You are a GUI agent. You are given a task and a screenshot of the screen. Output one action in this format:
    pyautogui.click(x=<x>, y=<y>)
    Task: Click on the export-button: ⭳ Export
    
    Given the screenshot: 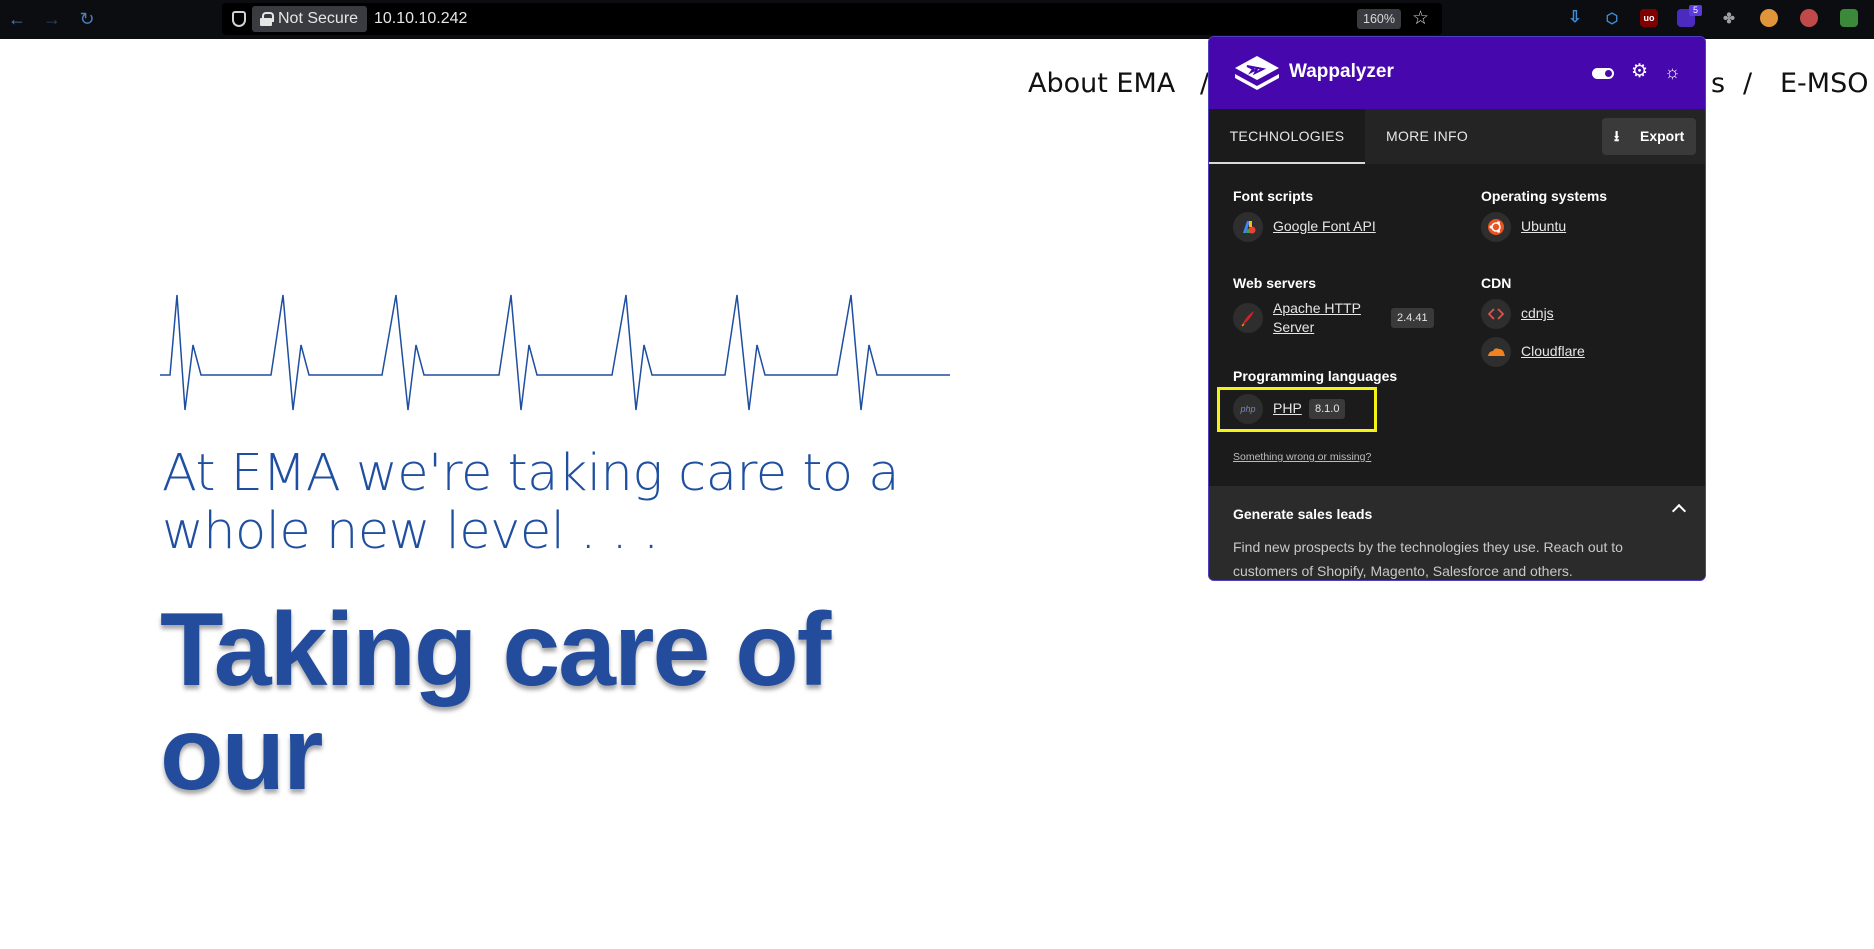 What is the action you would take?
    pyautogui.click(x=1649, y=136)
    